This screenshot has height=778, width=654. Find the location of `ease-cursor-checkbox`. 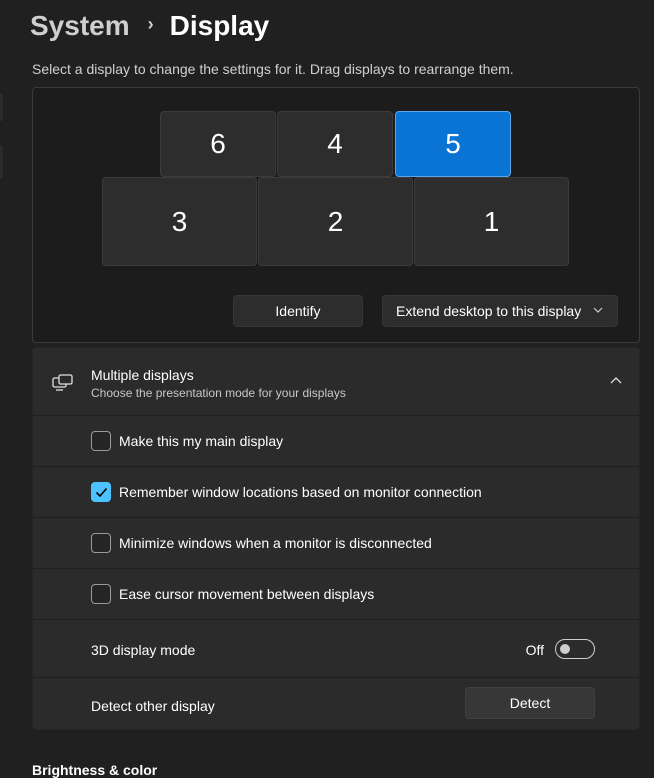

ease-cursor-checkbox is located at coordinates (101, 594).